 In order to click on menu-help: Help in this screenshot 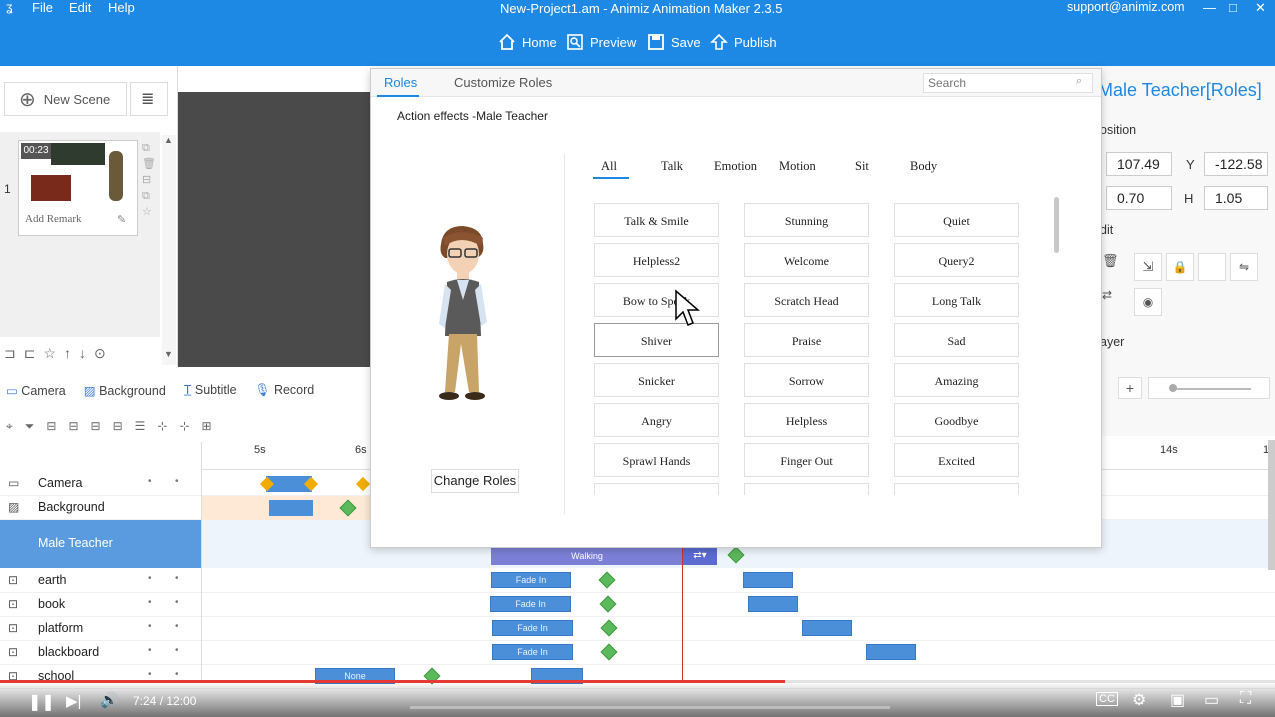, I will do `click(121, 7)`.